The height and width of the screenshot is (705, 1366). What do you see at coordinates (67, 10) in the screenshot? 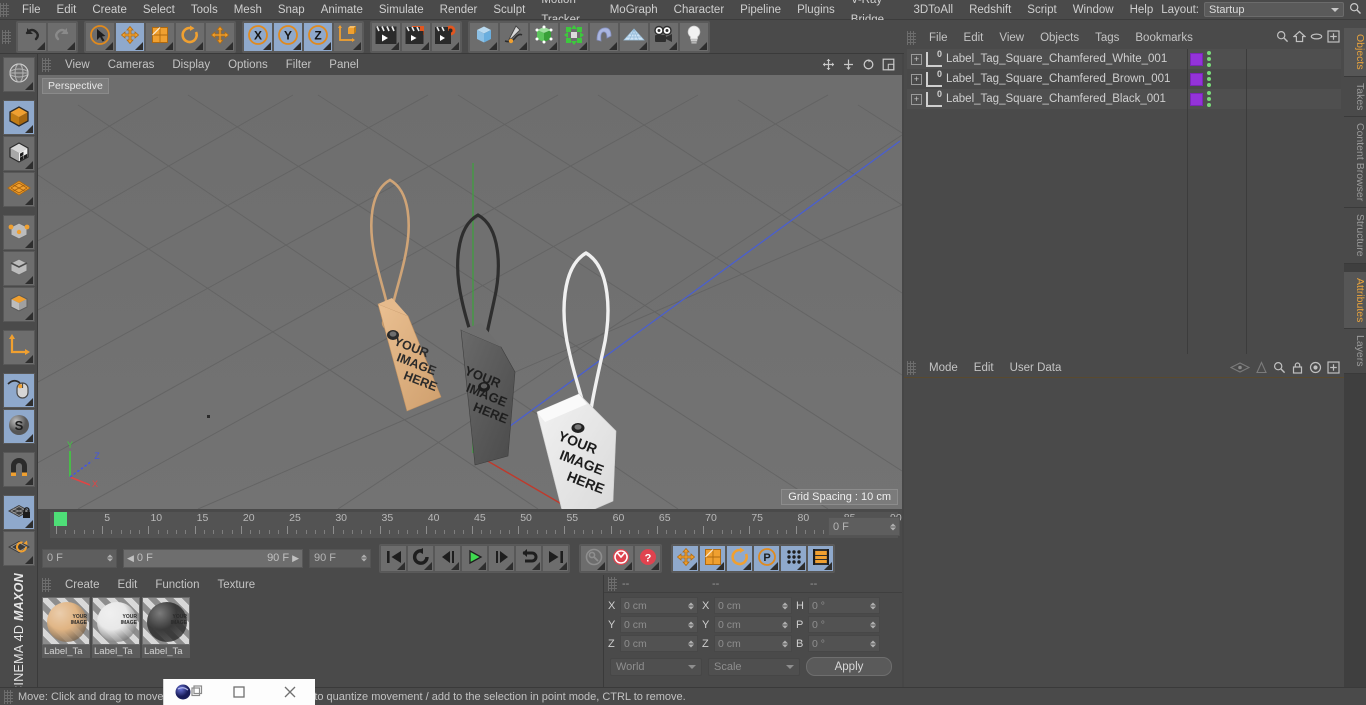
I see `menu-edit: Edit` at bounding box center [67, 10].